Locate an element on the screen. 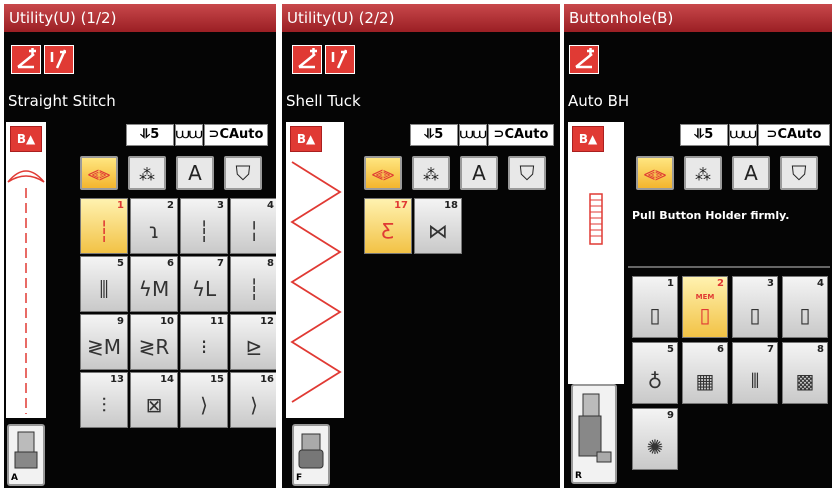  stitch-button-6: 6 ϟM is located at coordinates (154, 284).